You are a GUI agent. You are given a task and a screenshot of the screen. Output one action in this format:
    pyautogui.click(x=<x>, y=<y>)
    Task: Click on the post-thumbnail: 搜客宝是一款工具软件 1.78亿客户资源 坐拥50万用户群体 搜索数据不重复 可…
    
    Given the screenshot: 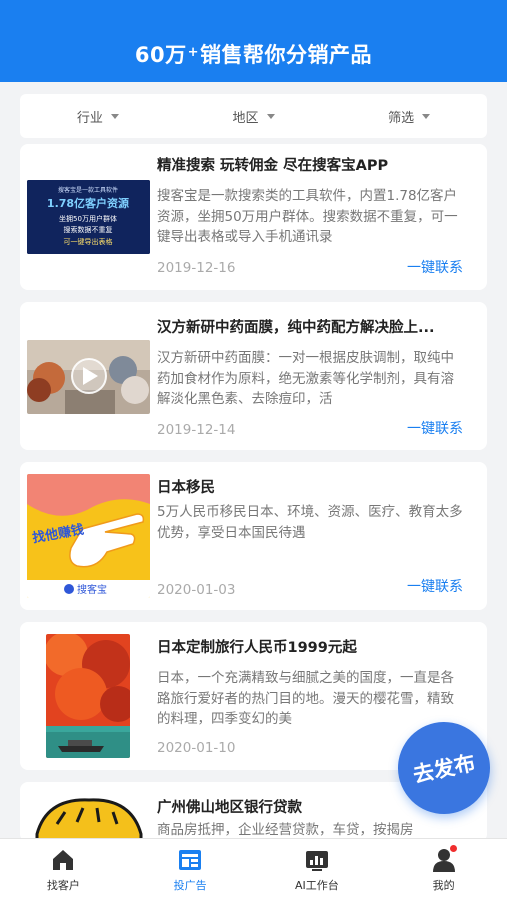 What is the action you would take?
    pyautogui.click(x=88, y=217)
    